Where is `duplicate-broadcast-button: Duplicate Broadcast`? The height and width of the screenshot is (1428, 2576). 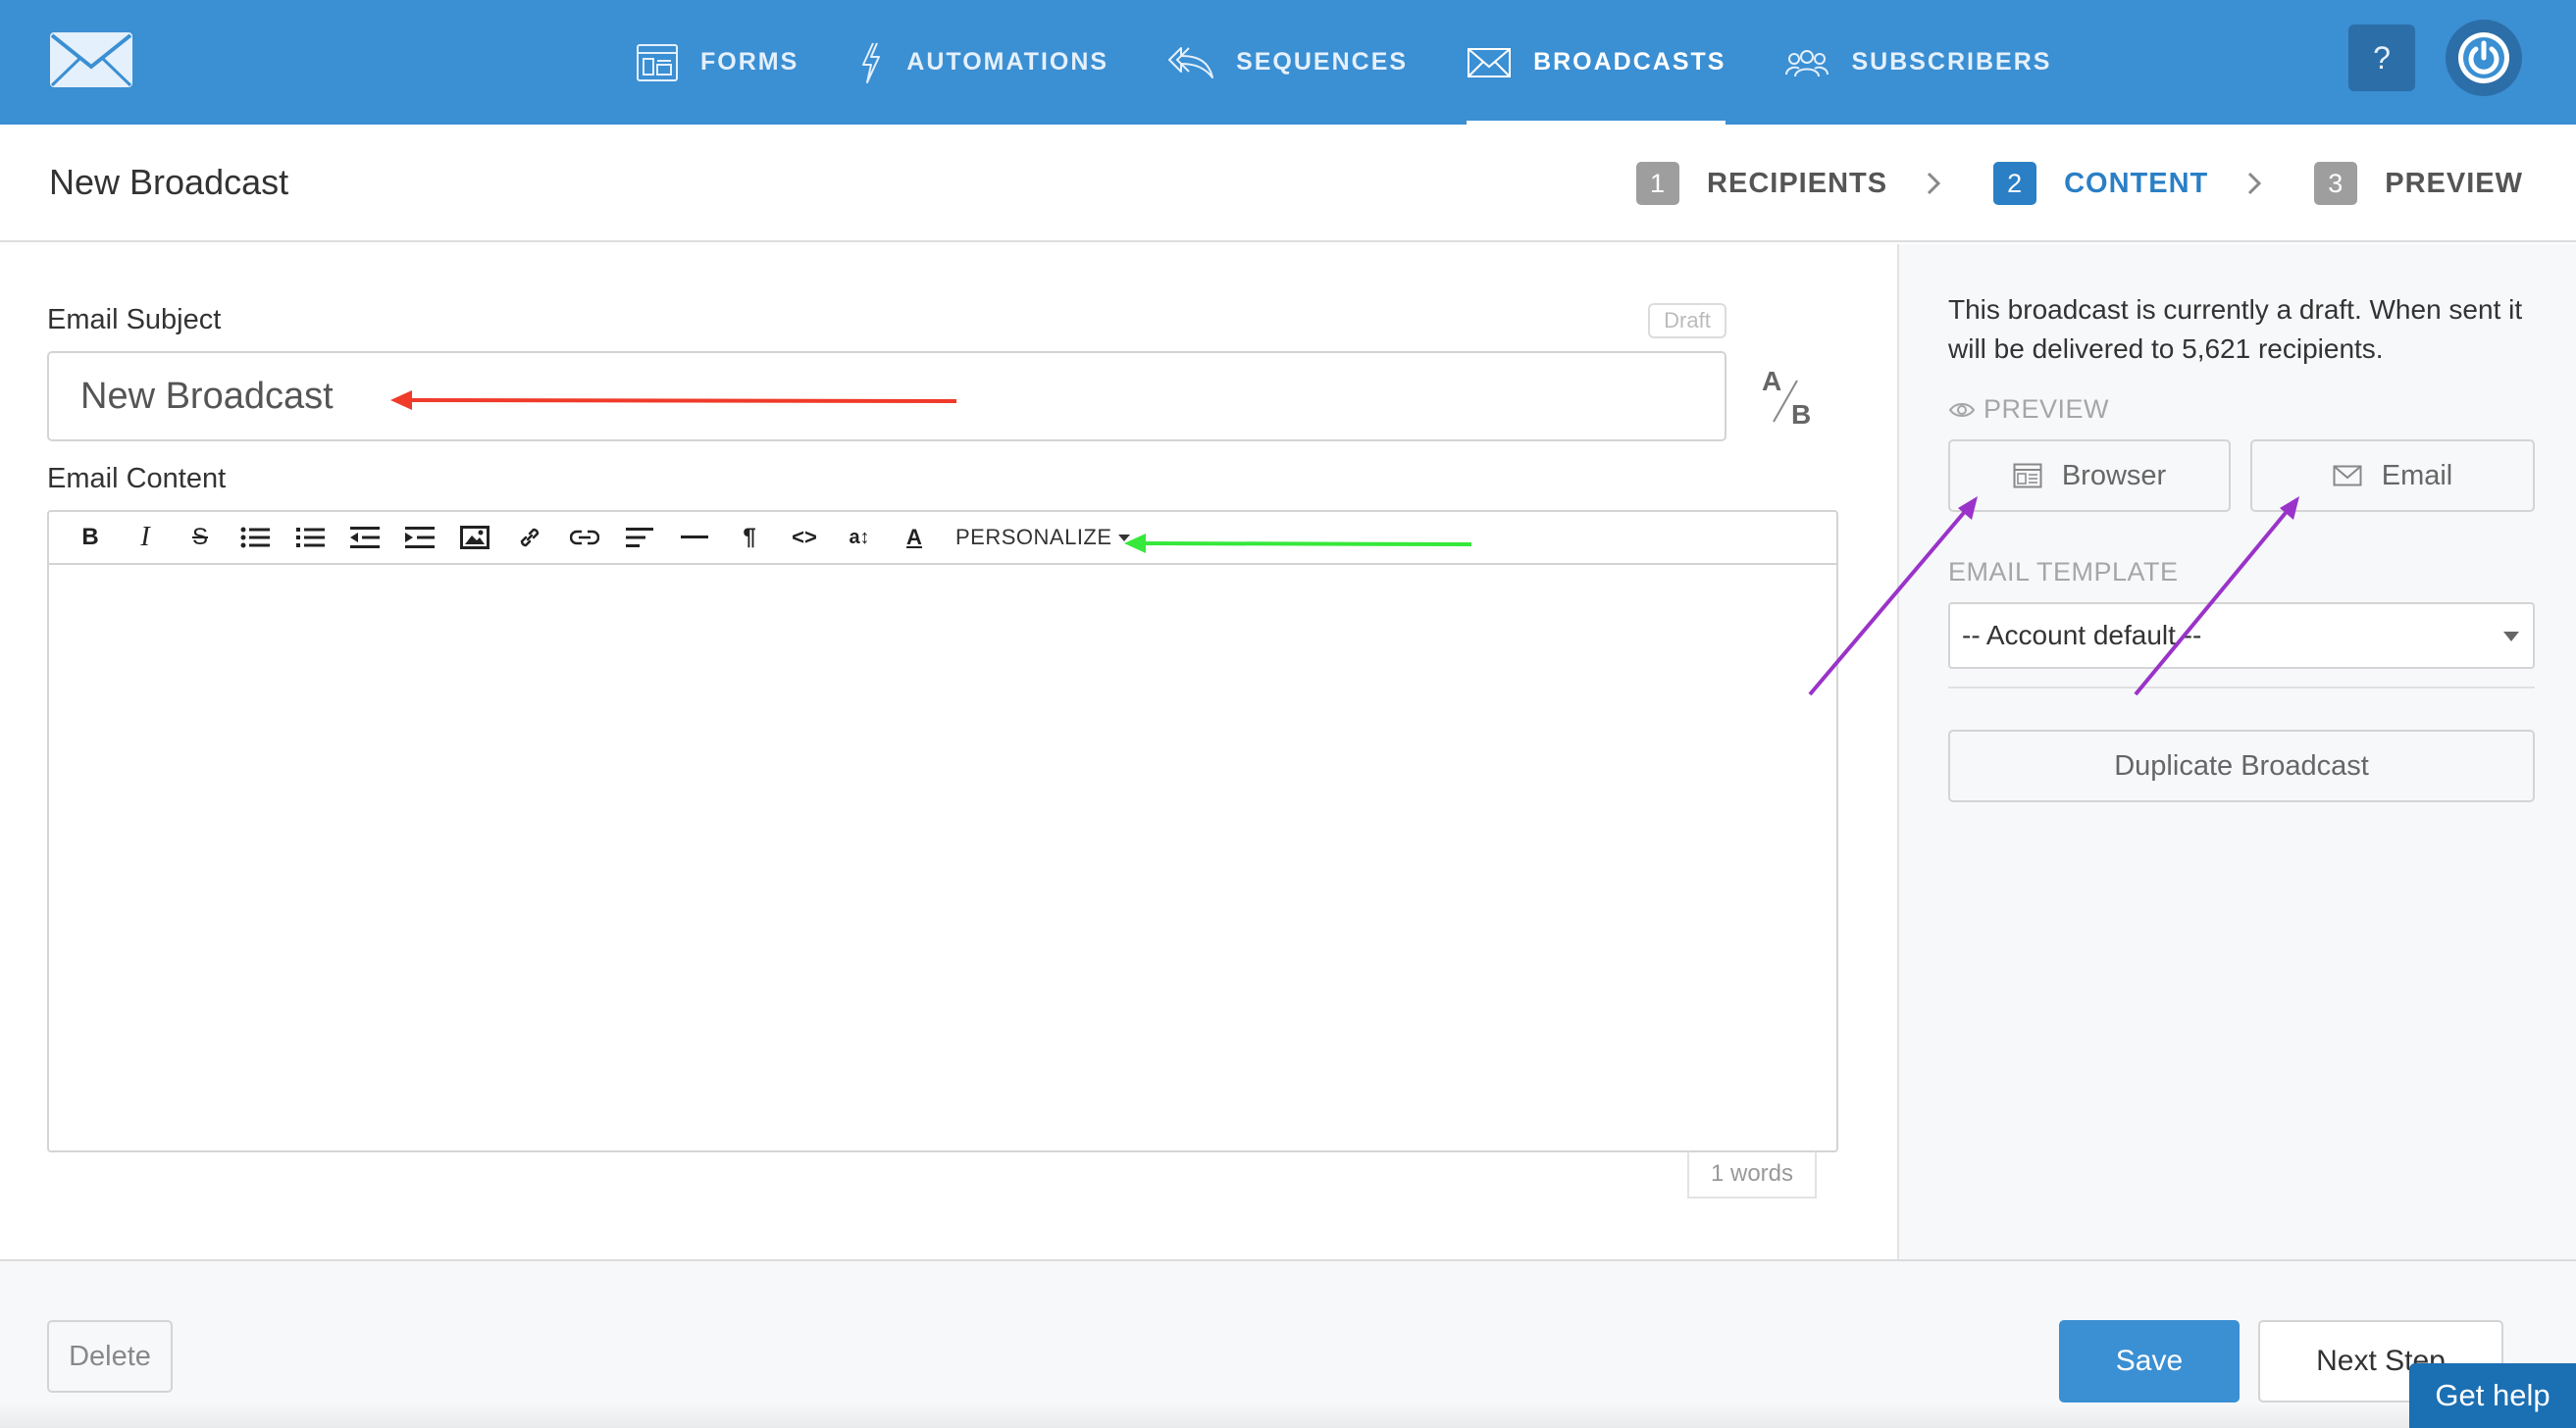
duplicate-broadcast-button: Duplicate Broadcast is located at coordinates (2241, 766).